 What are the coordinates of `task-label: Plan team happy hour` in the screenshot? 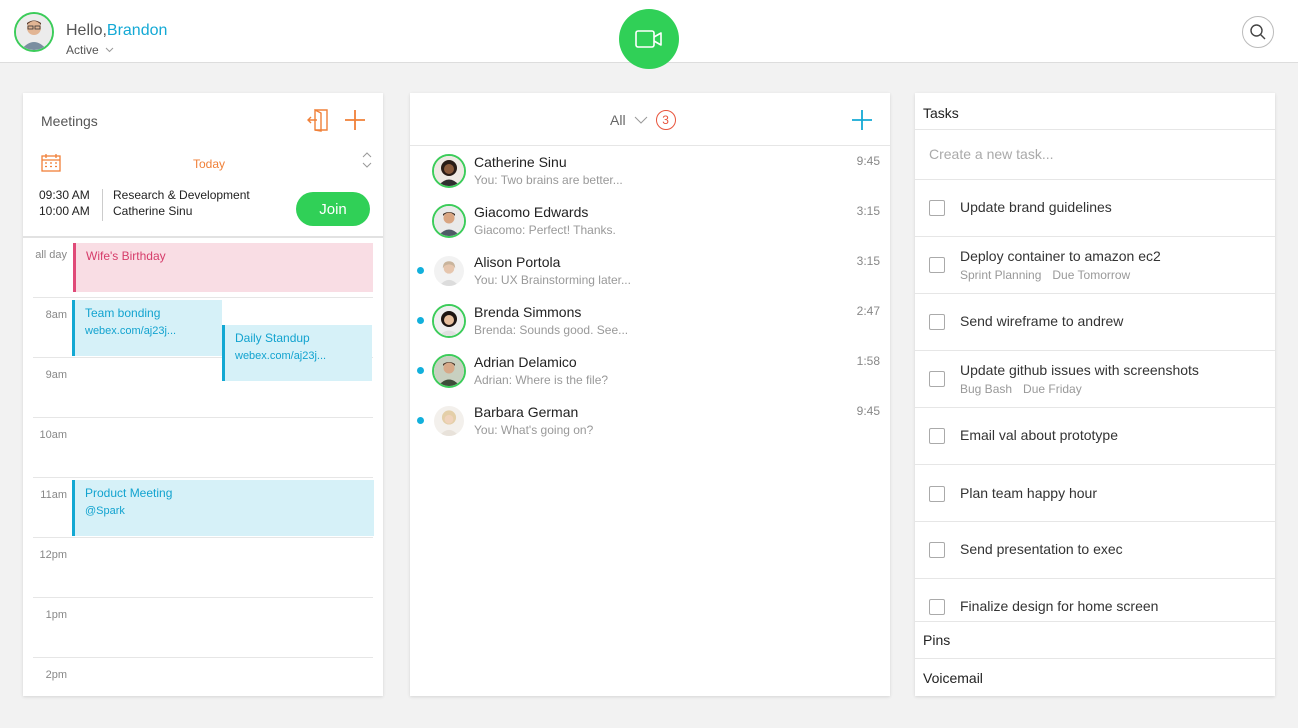 It's located at (1028, 493).